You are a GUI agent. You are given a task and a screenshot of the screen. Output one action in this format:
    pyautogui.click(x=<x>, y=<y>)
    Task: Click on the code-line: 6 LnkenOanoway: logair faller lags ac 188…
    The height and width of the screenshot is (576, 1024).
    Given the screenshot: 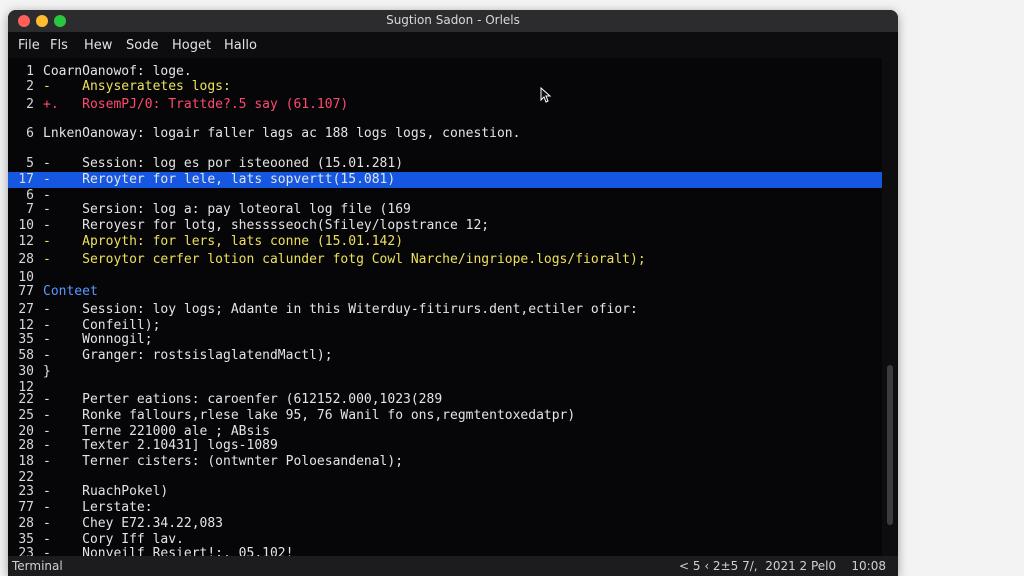 What is the action you would take?
    pyautogui.click(x=445, y=134)
    